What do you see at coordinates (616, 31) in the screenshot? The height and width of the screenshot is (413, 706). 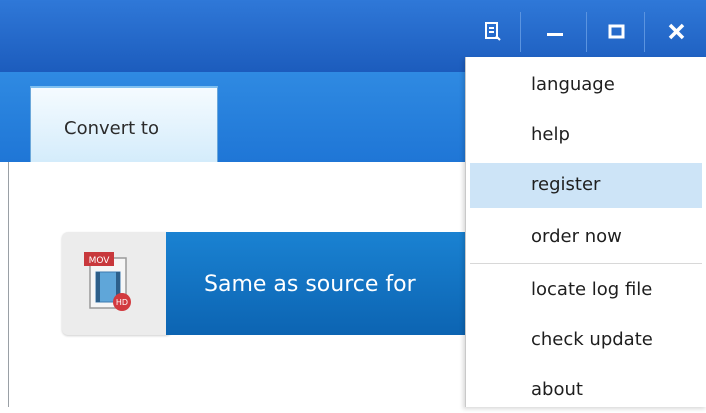 I see `maximize-icon` at bounding box center [616, 31].